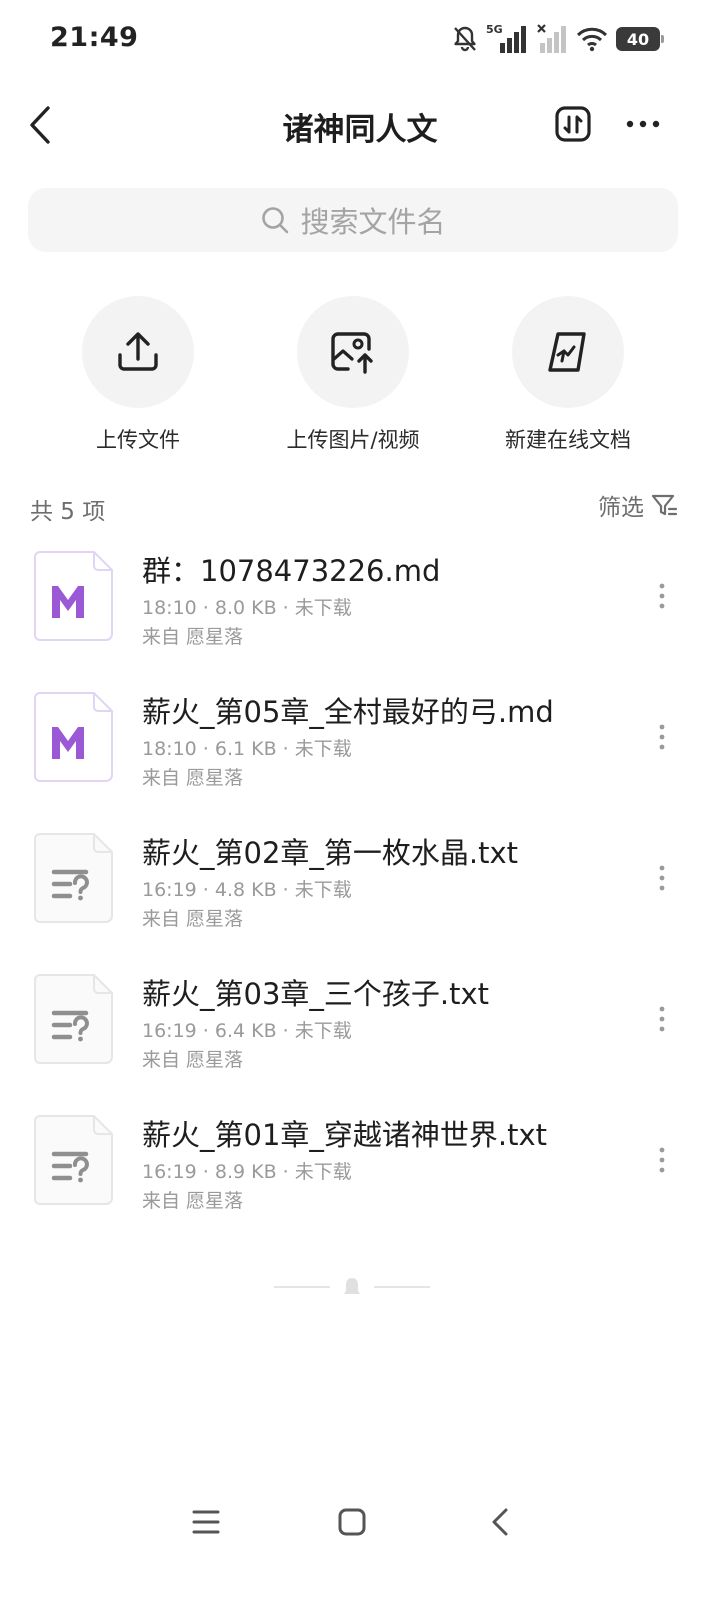  I want to click on new-online-doc-circle, so click(568, 352).